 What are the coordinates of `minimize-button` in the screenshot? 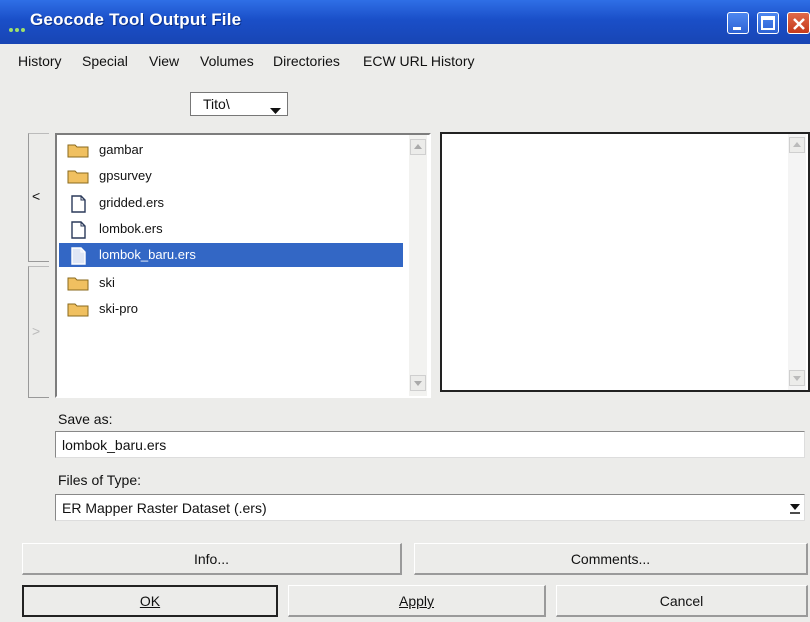 It's located at (738, 23).